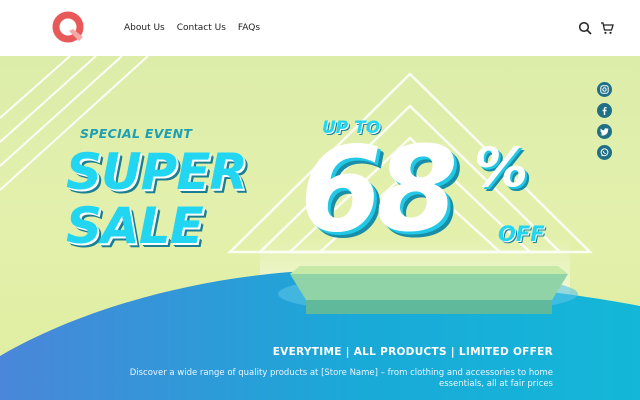 The width and height of the screenshot is (640, 400). I want to click on headline-super: SUPER, so click(157, 172).